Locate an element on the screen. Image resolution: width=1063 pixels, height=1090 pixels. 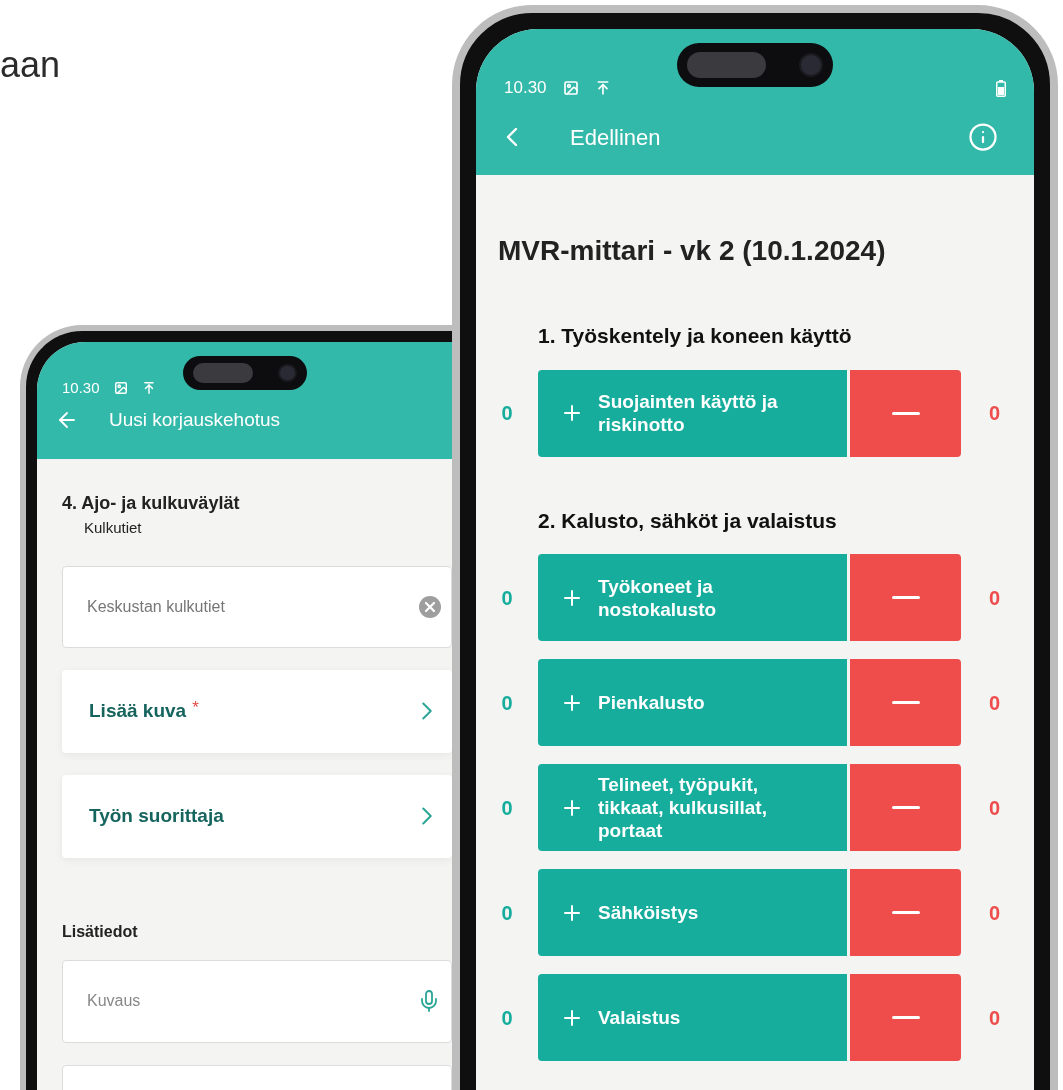
group-title: 2. Kalusto, sähköt ja valaistus is located at coordinates (687, 520).